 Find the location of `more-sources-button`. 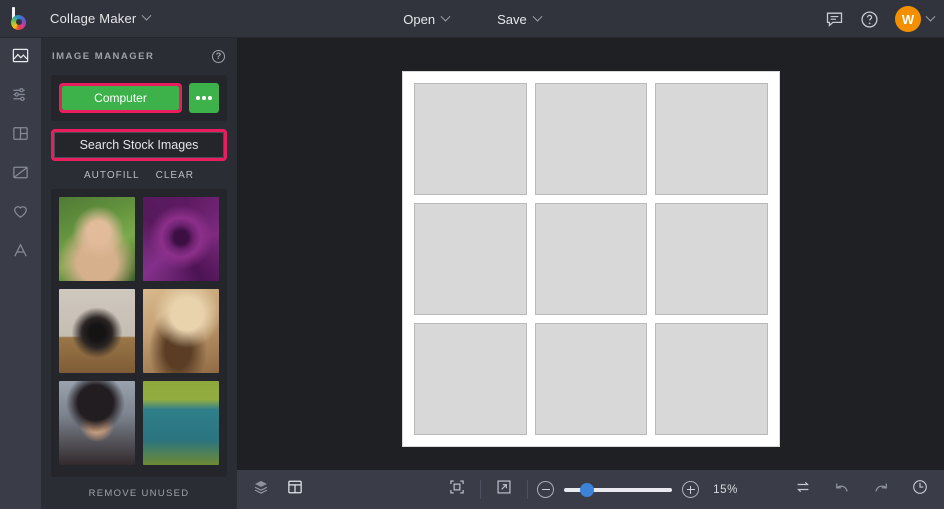

more-sources-button is located at coordinates (204, 98).